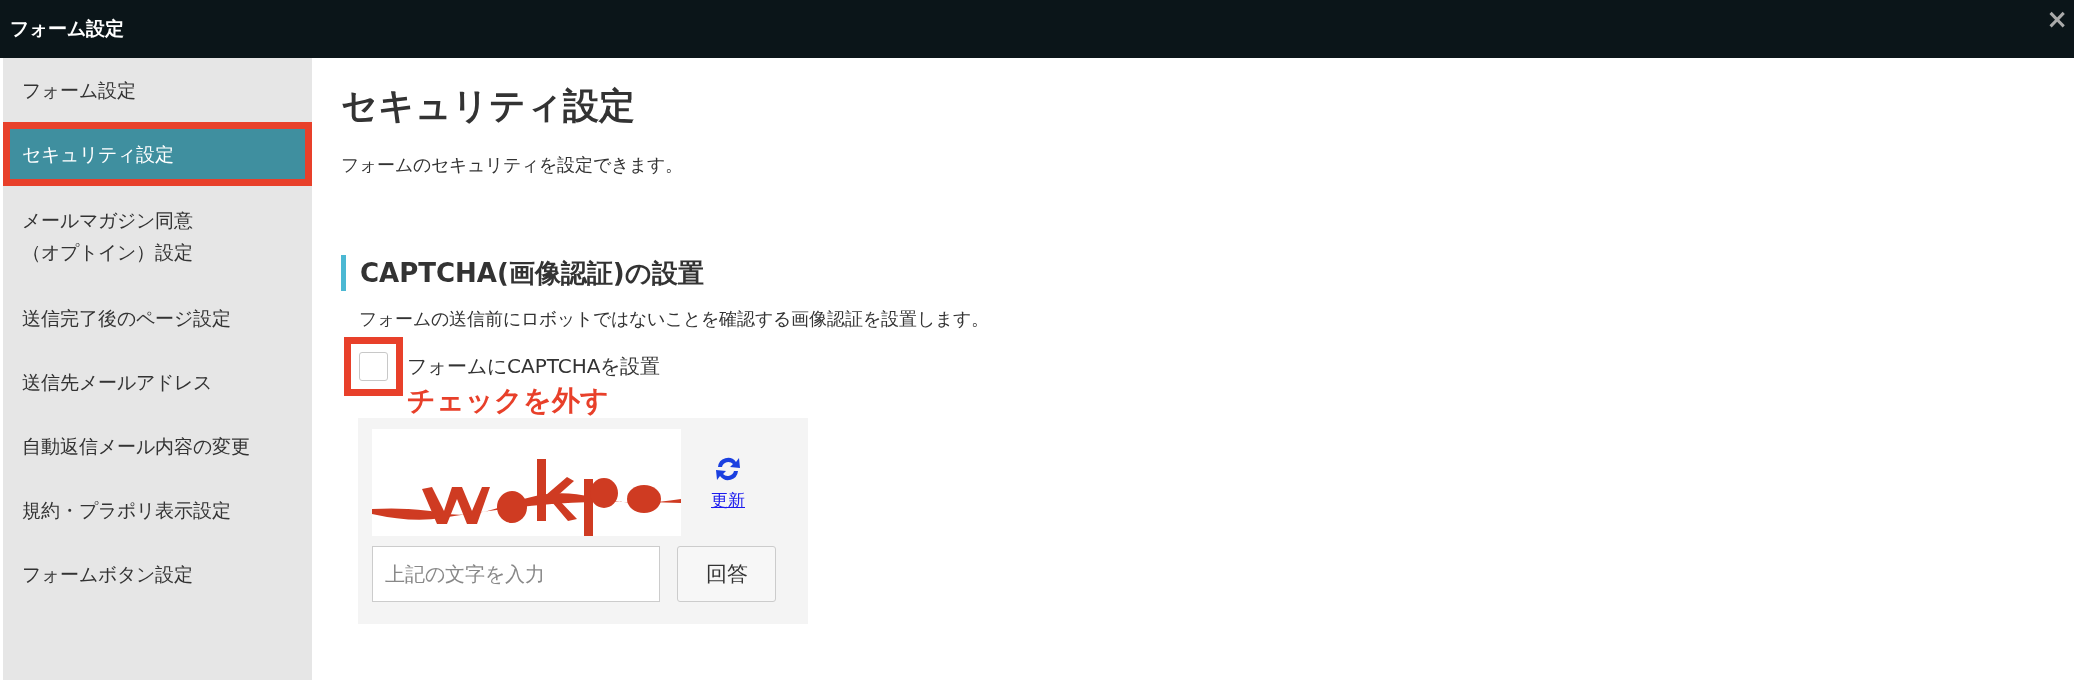  I want to click on checkbox-label: フォームにCAPTCHAを設置, so click(534, 367).